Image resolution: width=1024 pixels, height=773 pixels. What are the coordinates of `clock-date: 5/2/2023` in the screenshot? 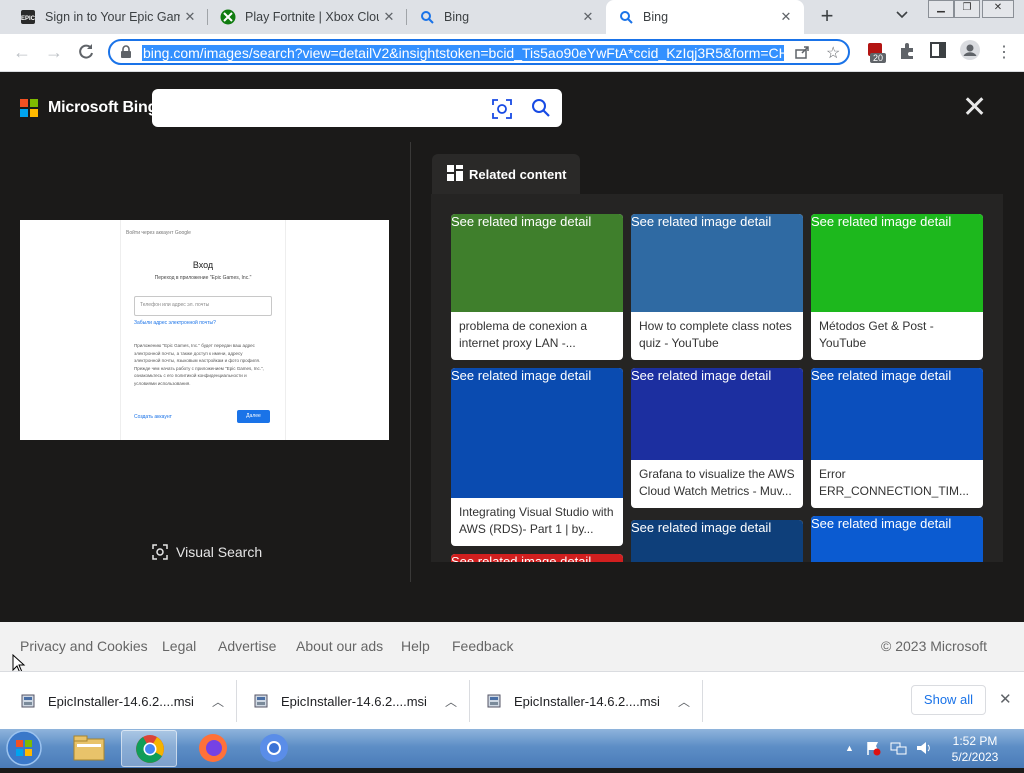 It's located at (975, 757).